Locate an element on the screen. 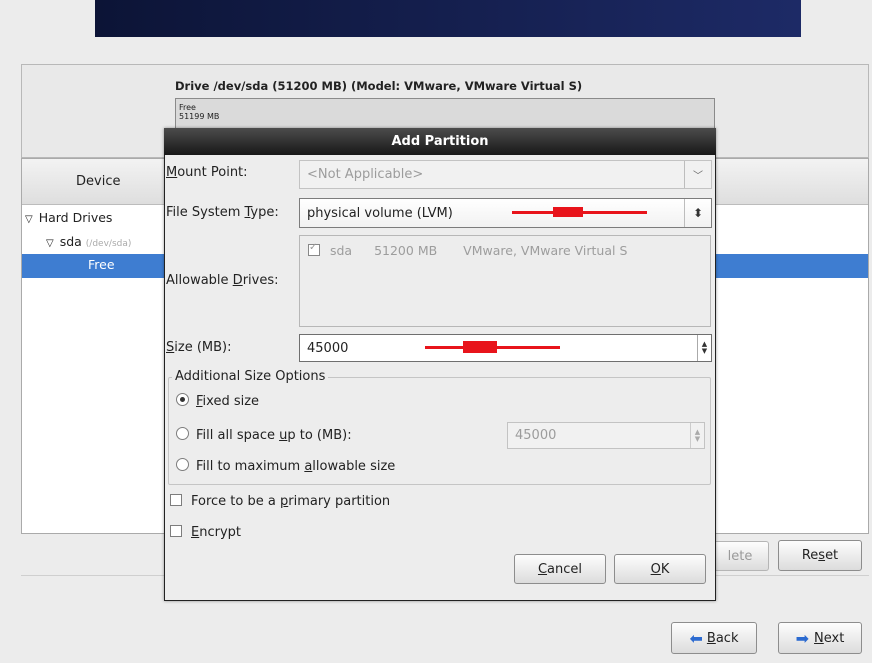  radio-fill-up-to: Fill all space up to (MB): is located at coordinates (264, 435).